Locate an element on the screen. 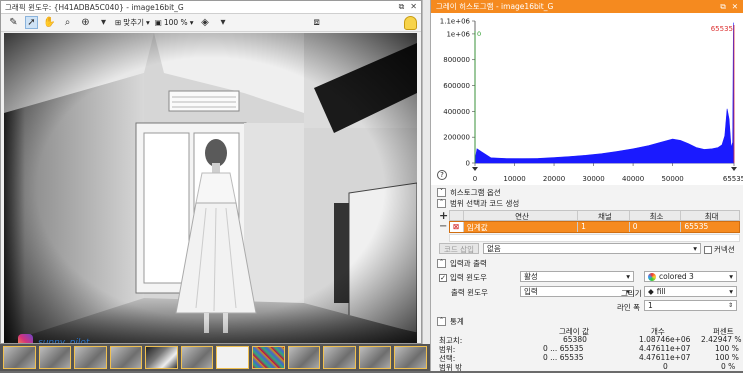  draw-label: 그리기 is located at coordinates (631, 293).